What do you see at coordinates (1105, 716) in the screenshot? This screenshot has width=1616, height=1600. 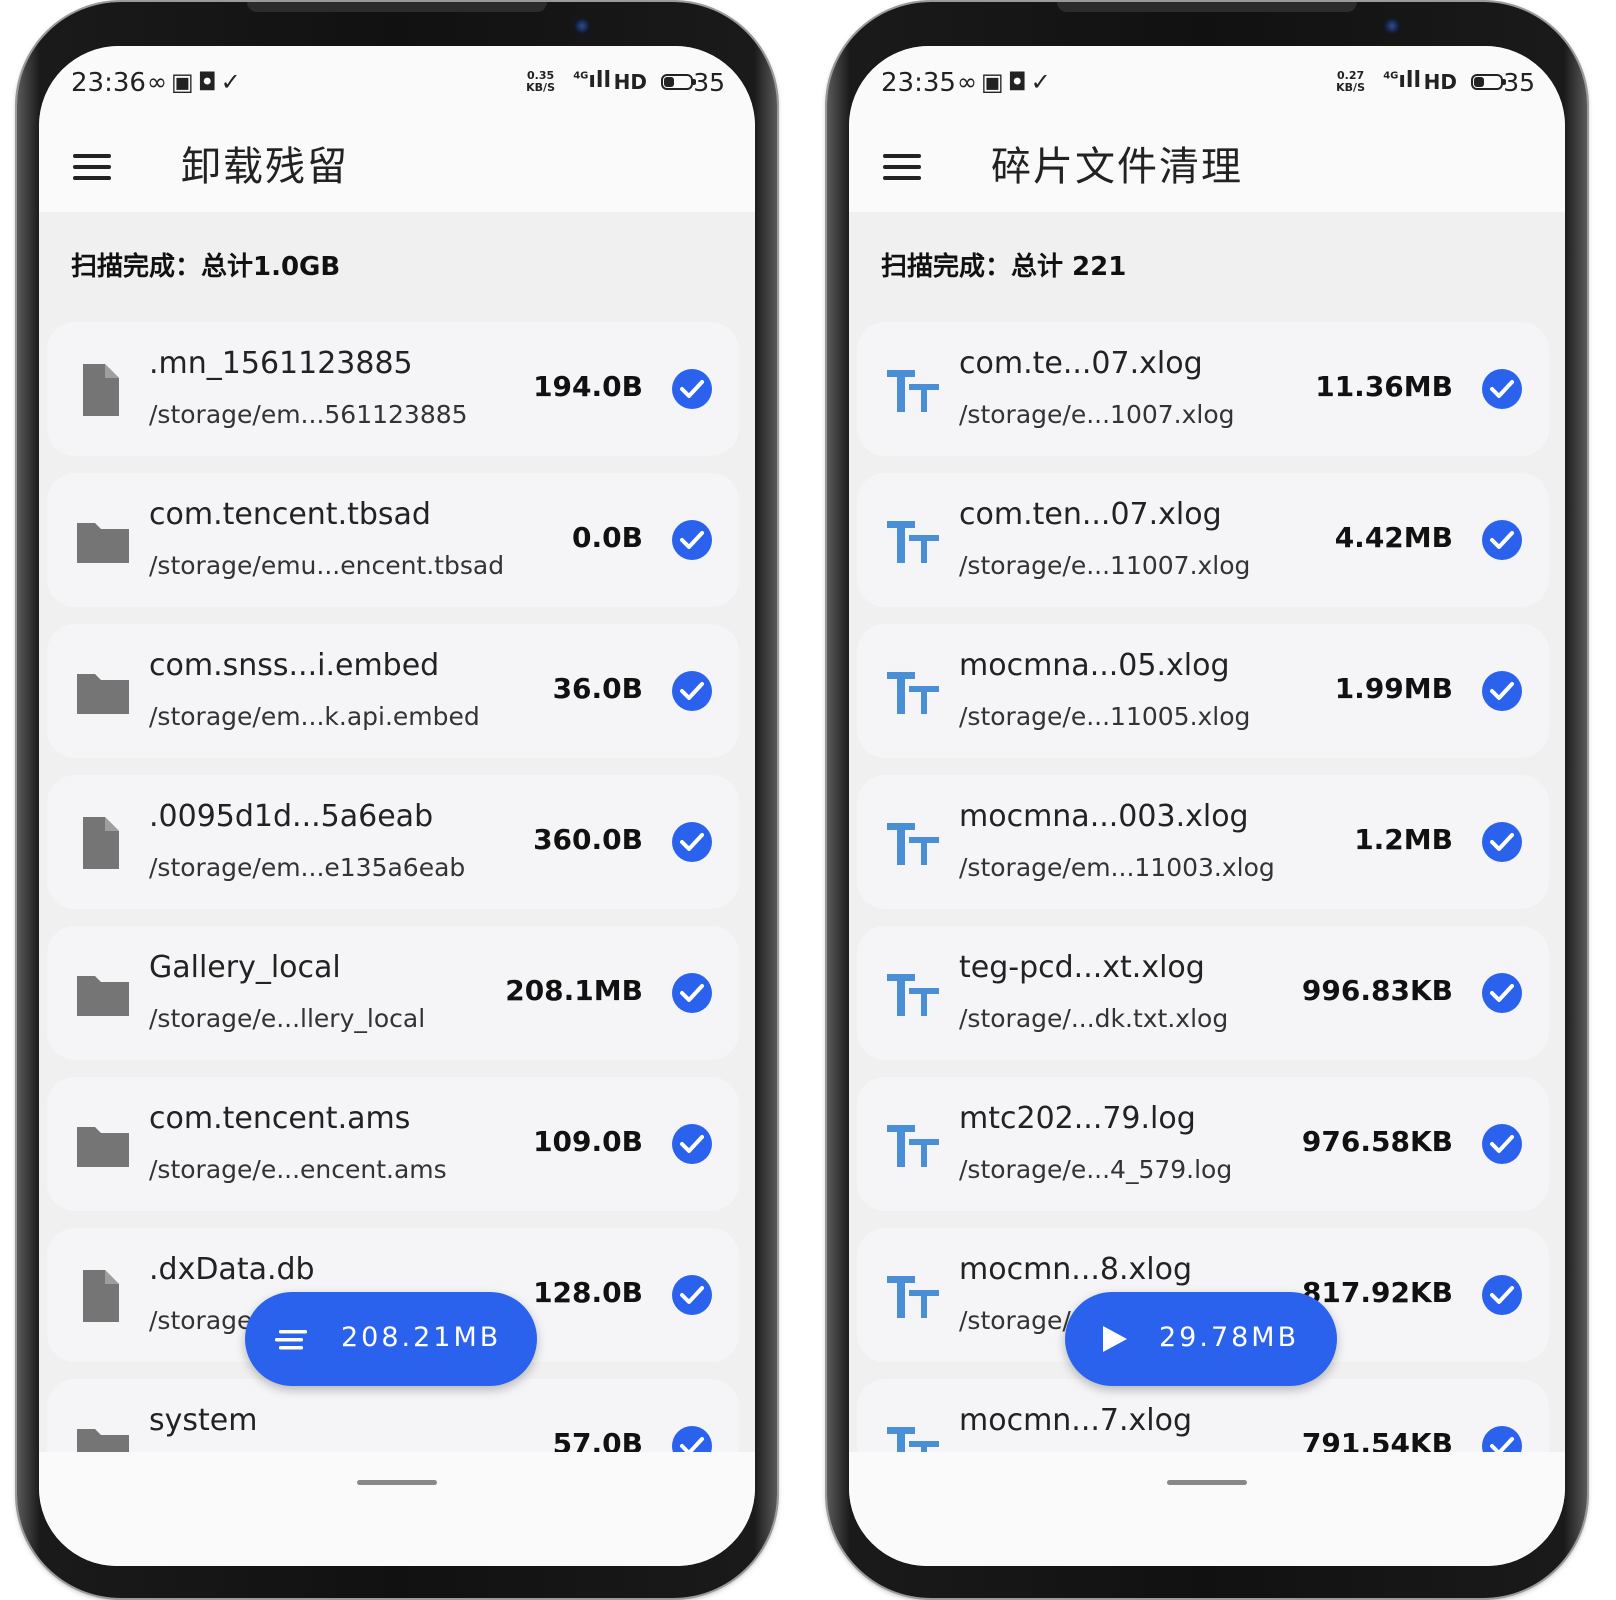 I see `item-path: /storage/e...11005.xlog` at bounding box center [1105, 716].